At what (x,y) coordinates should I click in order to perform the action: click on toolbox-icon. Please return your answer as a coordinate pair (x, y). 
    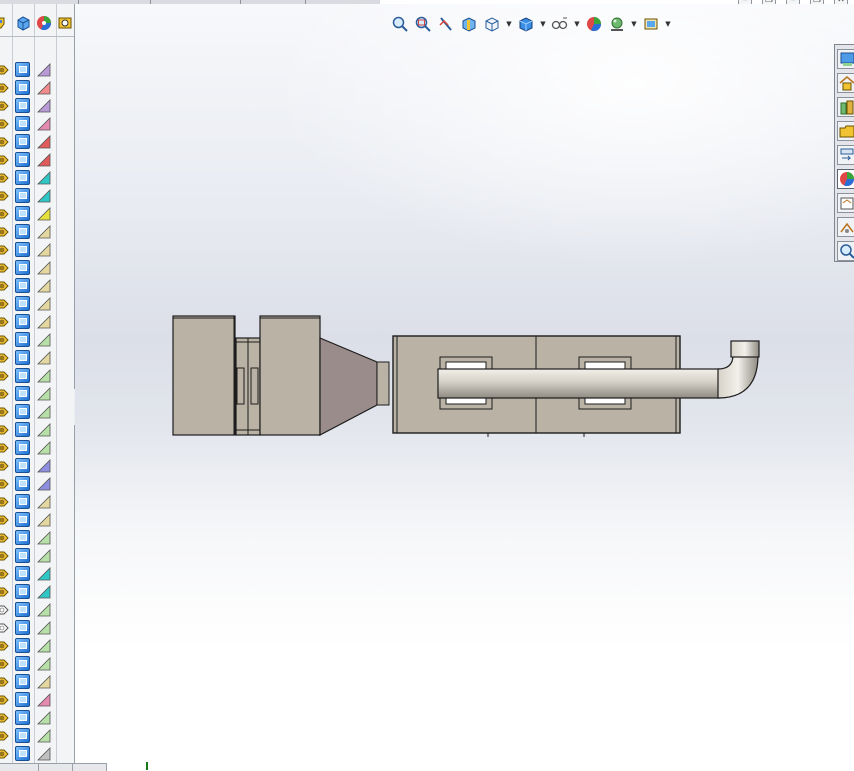
    Looking at the image, I should click on (845, 227).